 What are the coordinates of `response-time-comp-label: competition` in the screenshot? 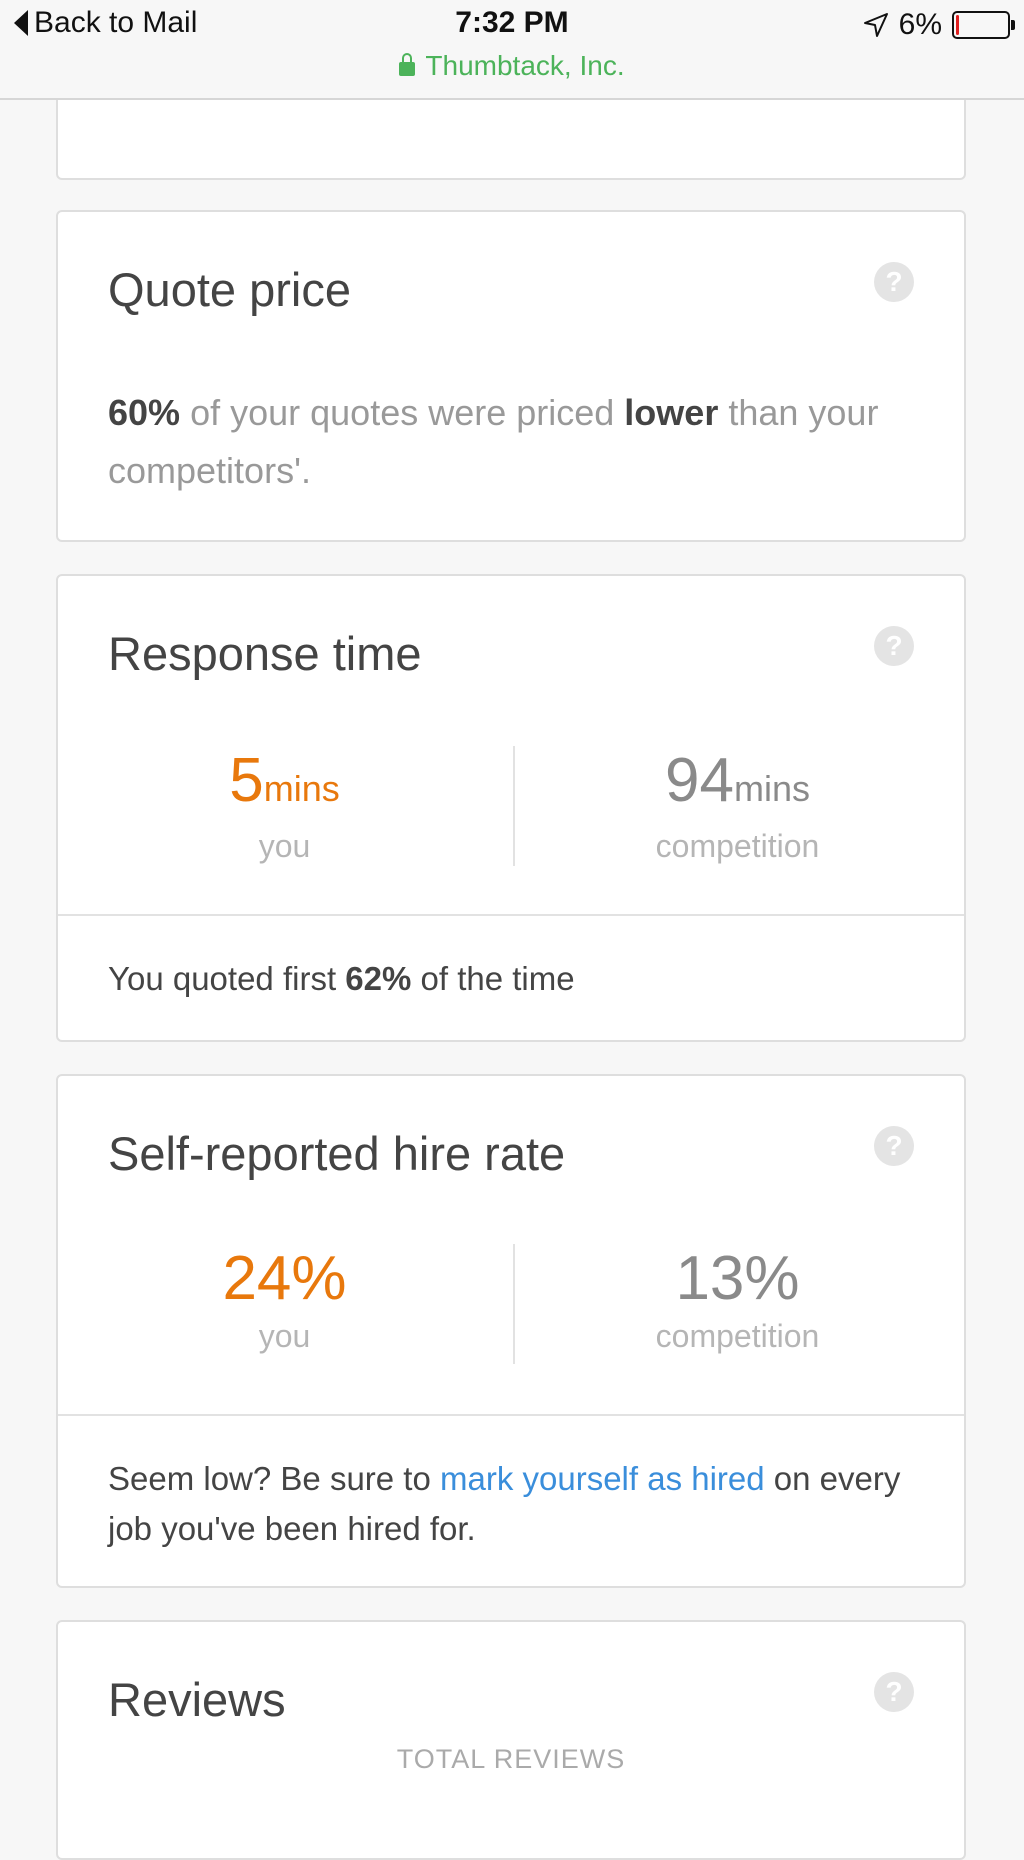 It's located at (737, 846).